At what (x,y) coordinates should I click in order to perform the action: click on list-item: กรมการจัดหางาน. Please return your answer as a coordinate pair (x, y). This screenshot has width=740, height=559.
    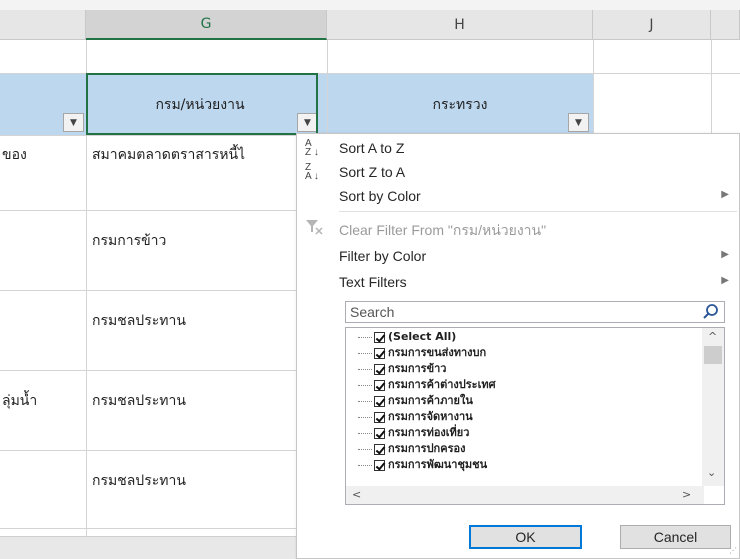
    Looking at the image, I should click on (415, 417).